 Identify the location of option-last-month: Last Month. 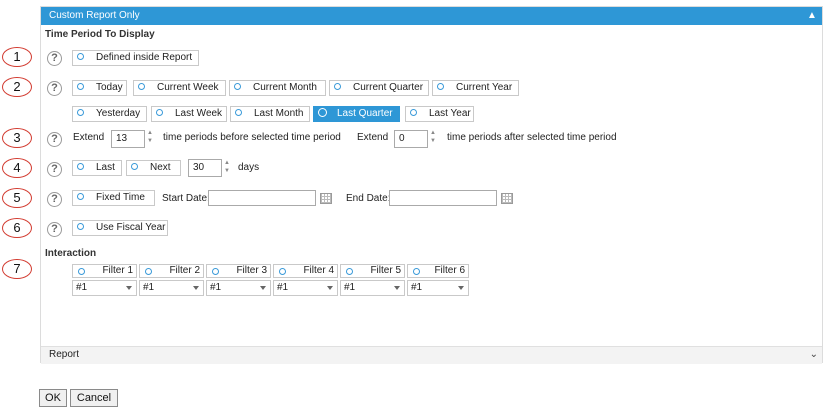
(270, 114).